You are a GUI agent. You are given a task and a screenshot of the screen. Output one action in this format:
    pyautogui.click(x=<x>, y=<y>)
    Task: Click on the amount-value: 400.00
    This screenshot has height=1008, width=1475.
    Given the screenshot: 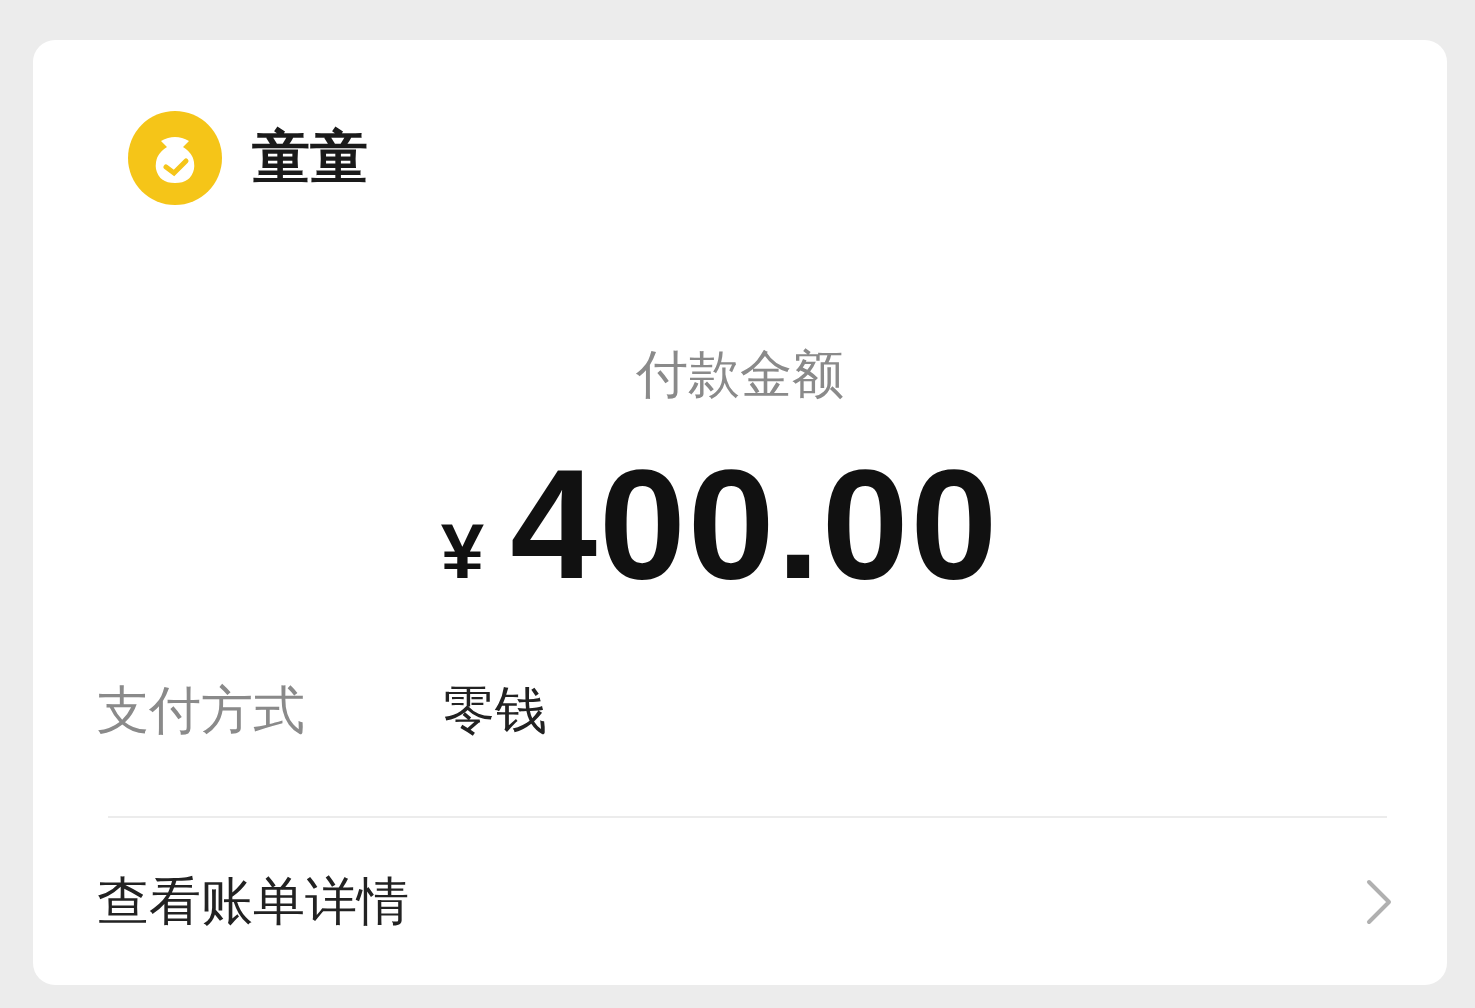 What is the action you would take?
    pyautogui.click(x=755, y=524)
    